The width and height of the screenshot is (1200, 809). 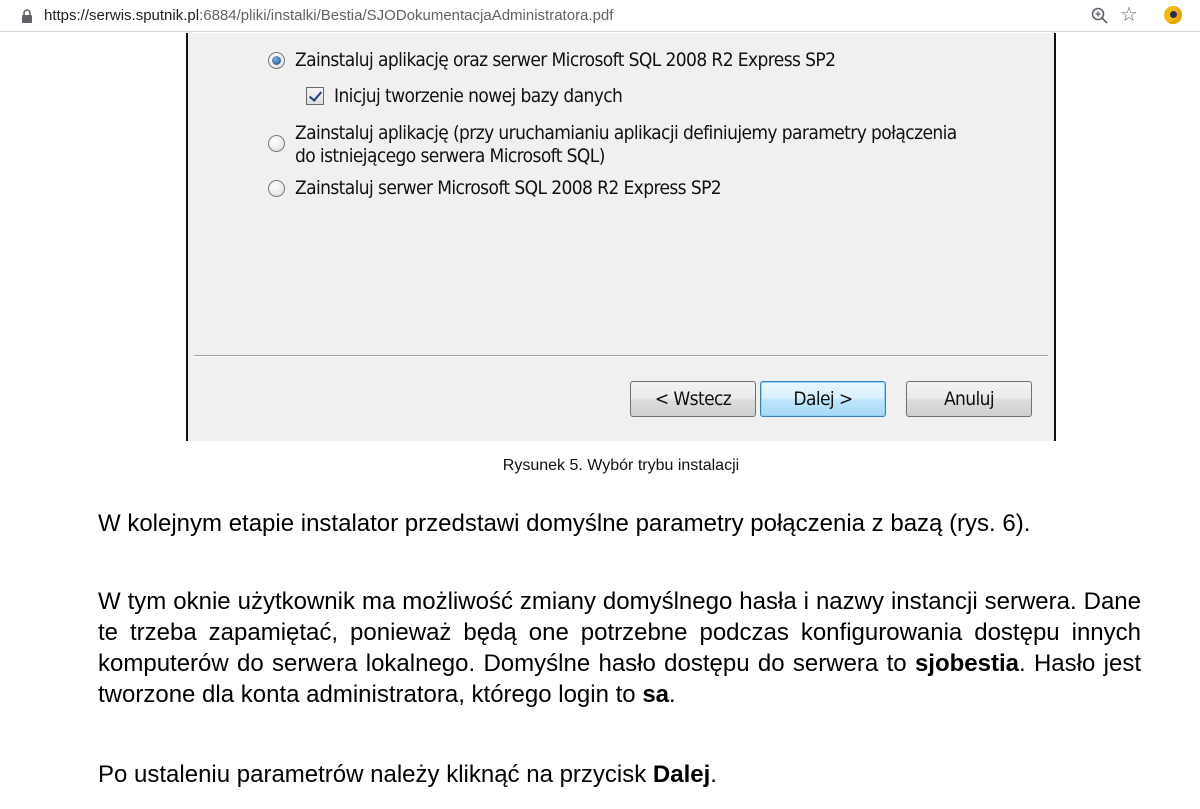 I want to click on button-separator, so click(x=621, y=356).